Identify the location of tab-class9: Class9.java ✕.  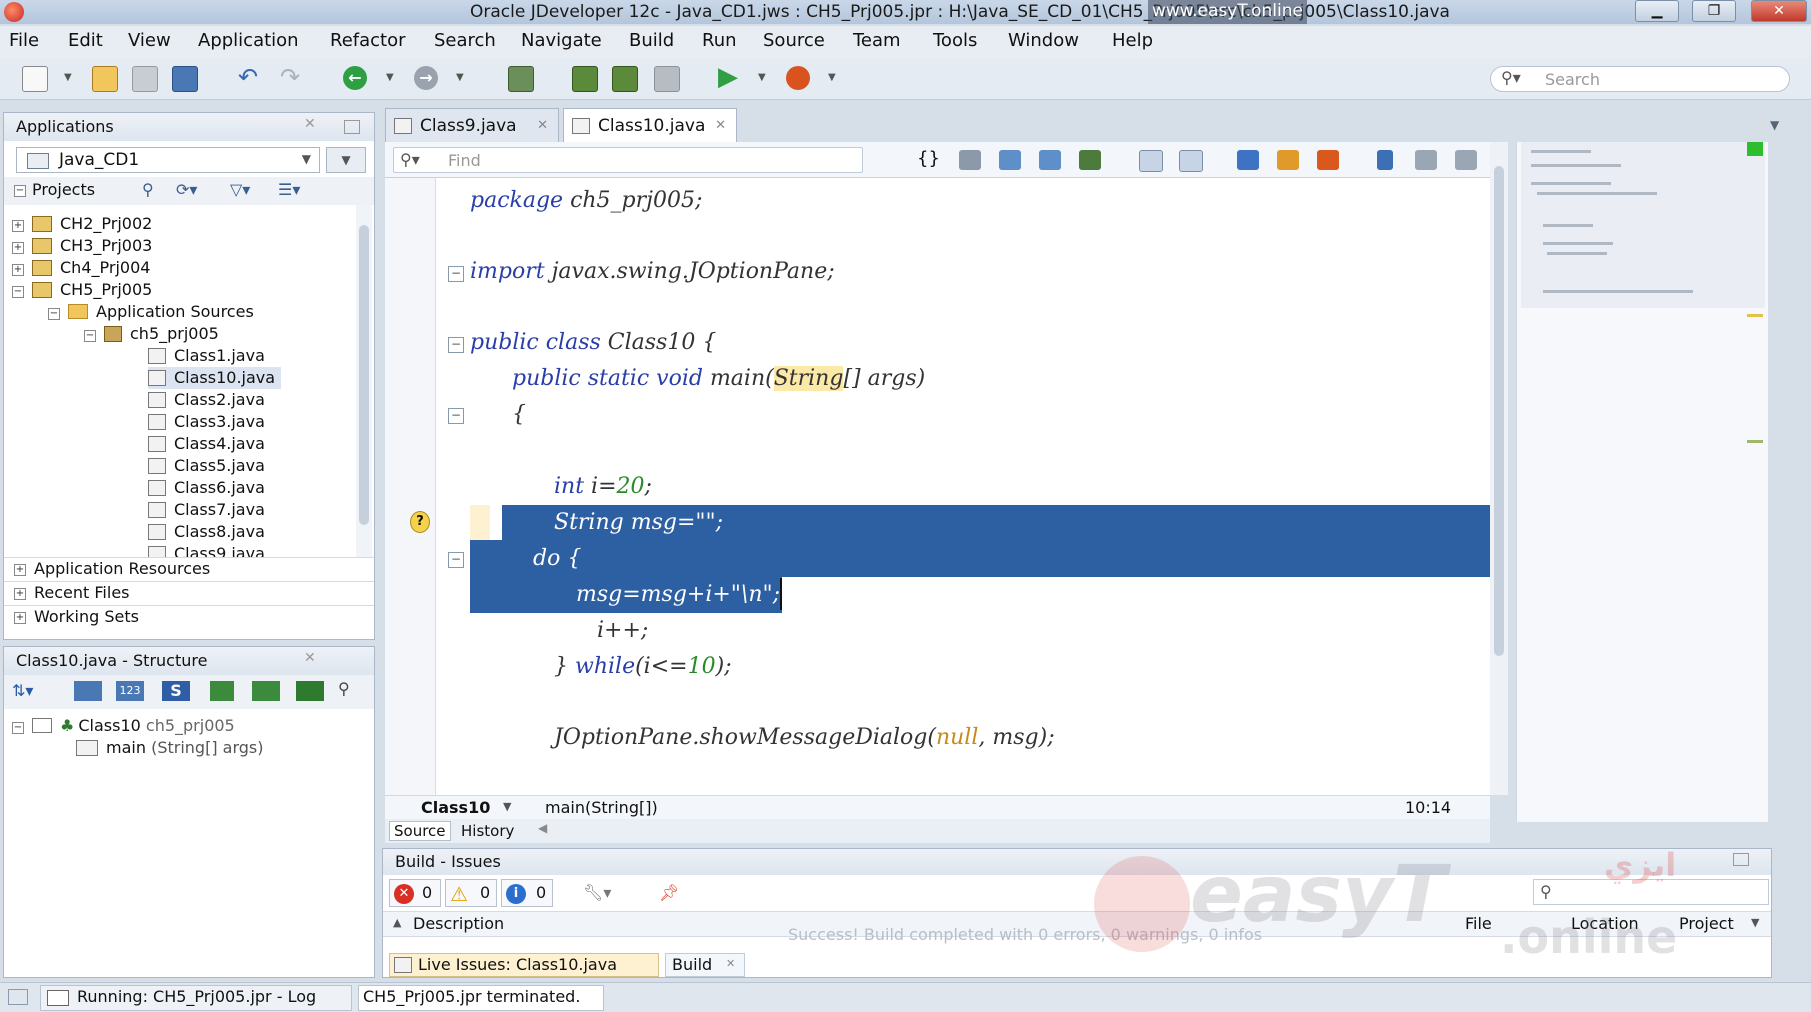
(472, 125).